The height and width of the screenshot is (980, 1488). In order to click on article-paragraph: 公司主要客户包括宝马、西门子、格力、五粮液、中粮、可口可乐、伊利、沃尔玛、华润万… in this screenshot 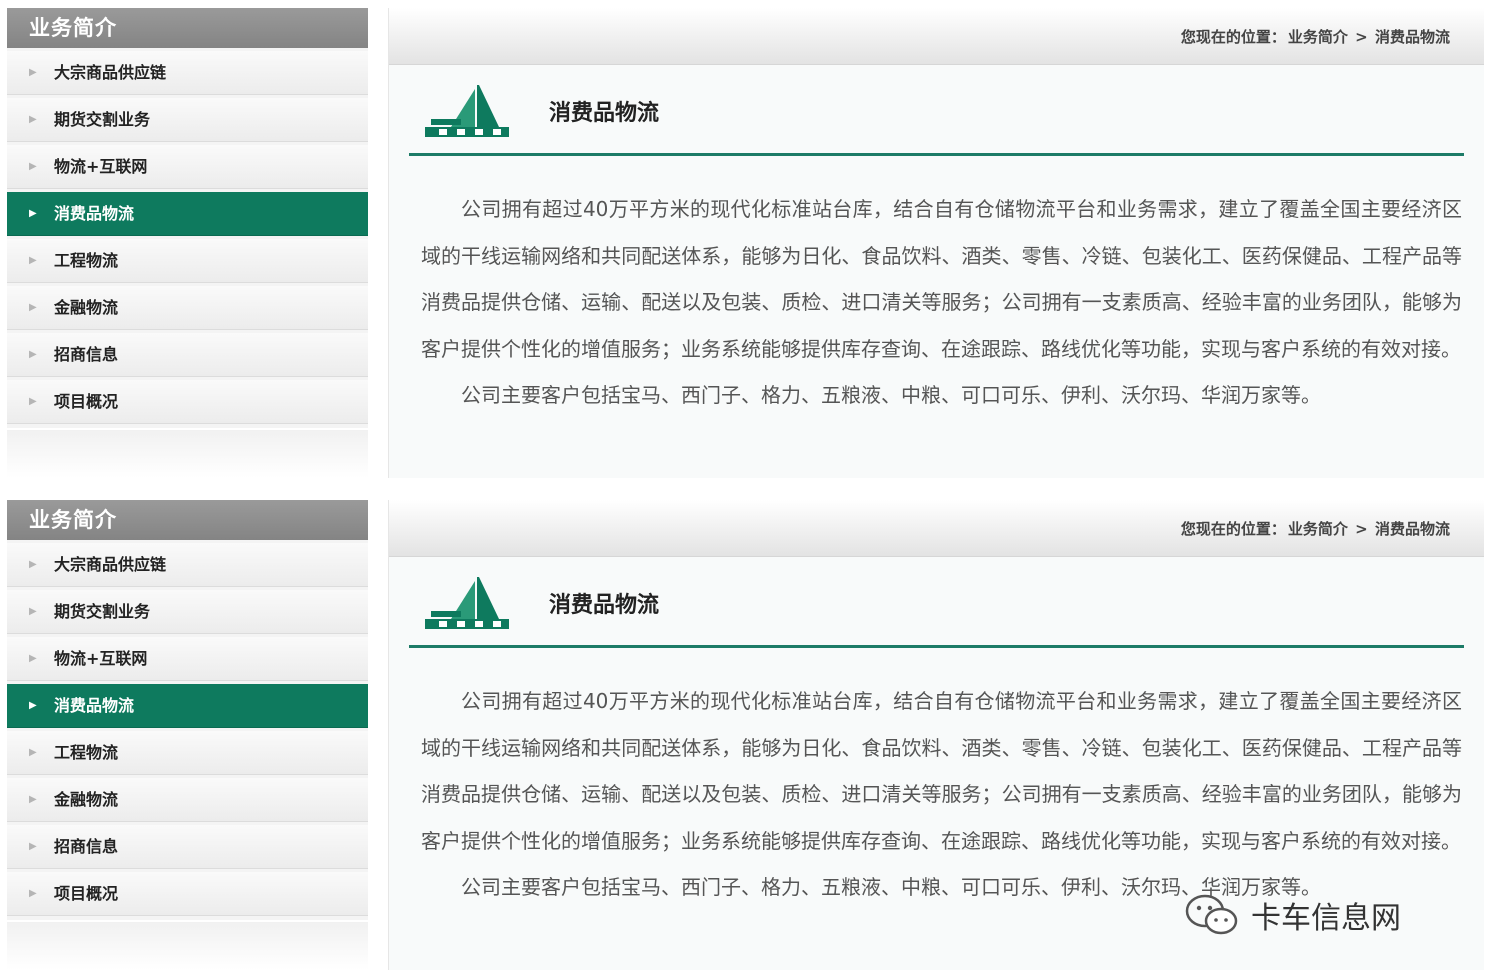, I will do `click(891, 395)`.